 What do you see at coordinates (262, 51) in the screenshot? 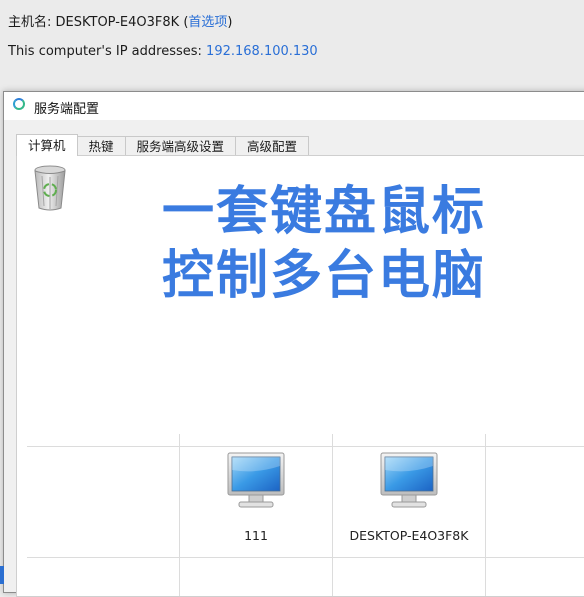
I see `ip-address-value: 192.168.100.130` at bounding box center [262, 51].